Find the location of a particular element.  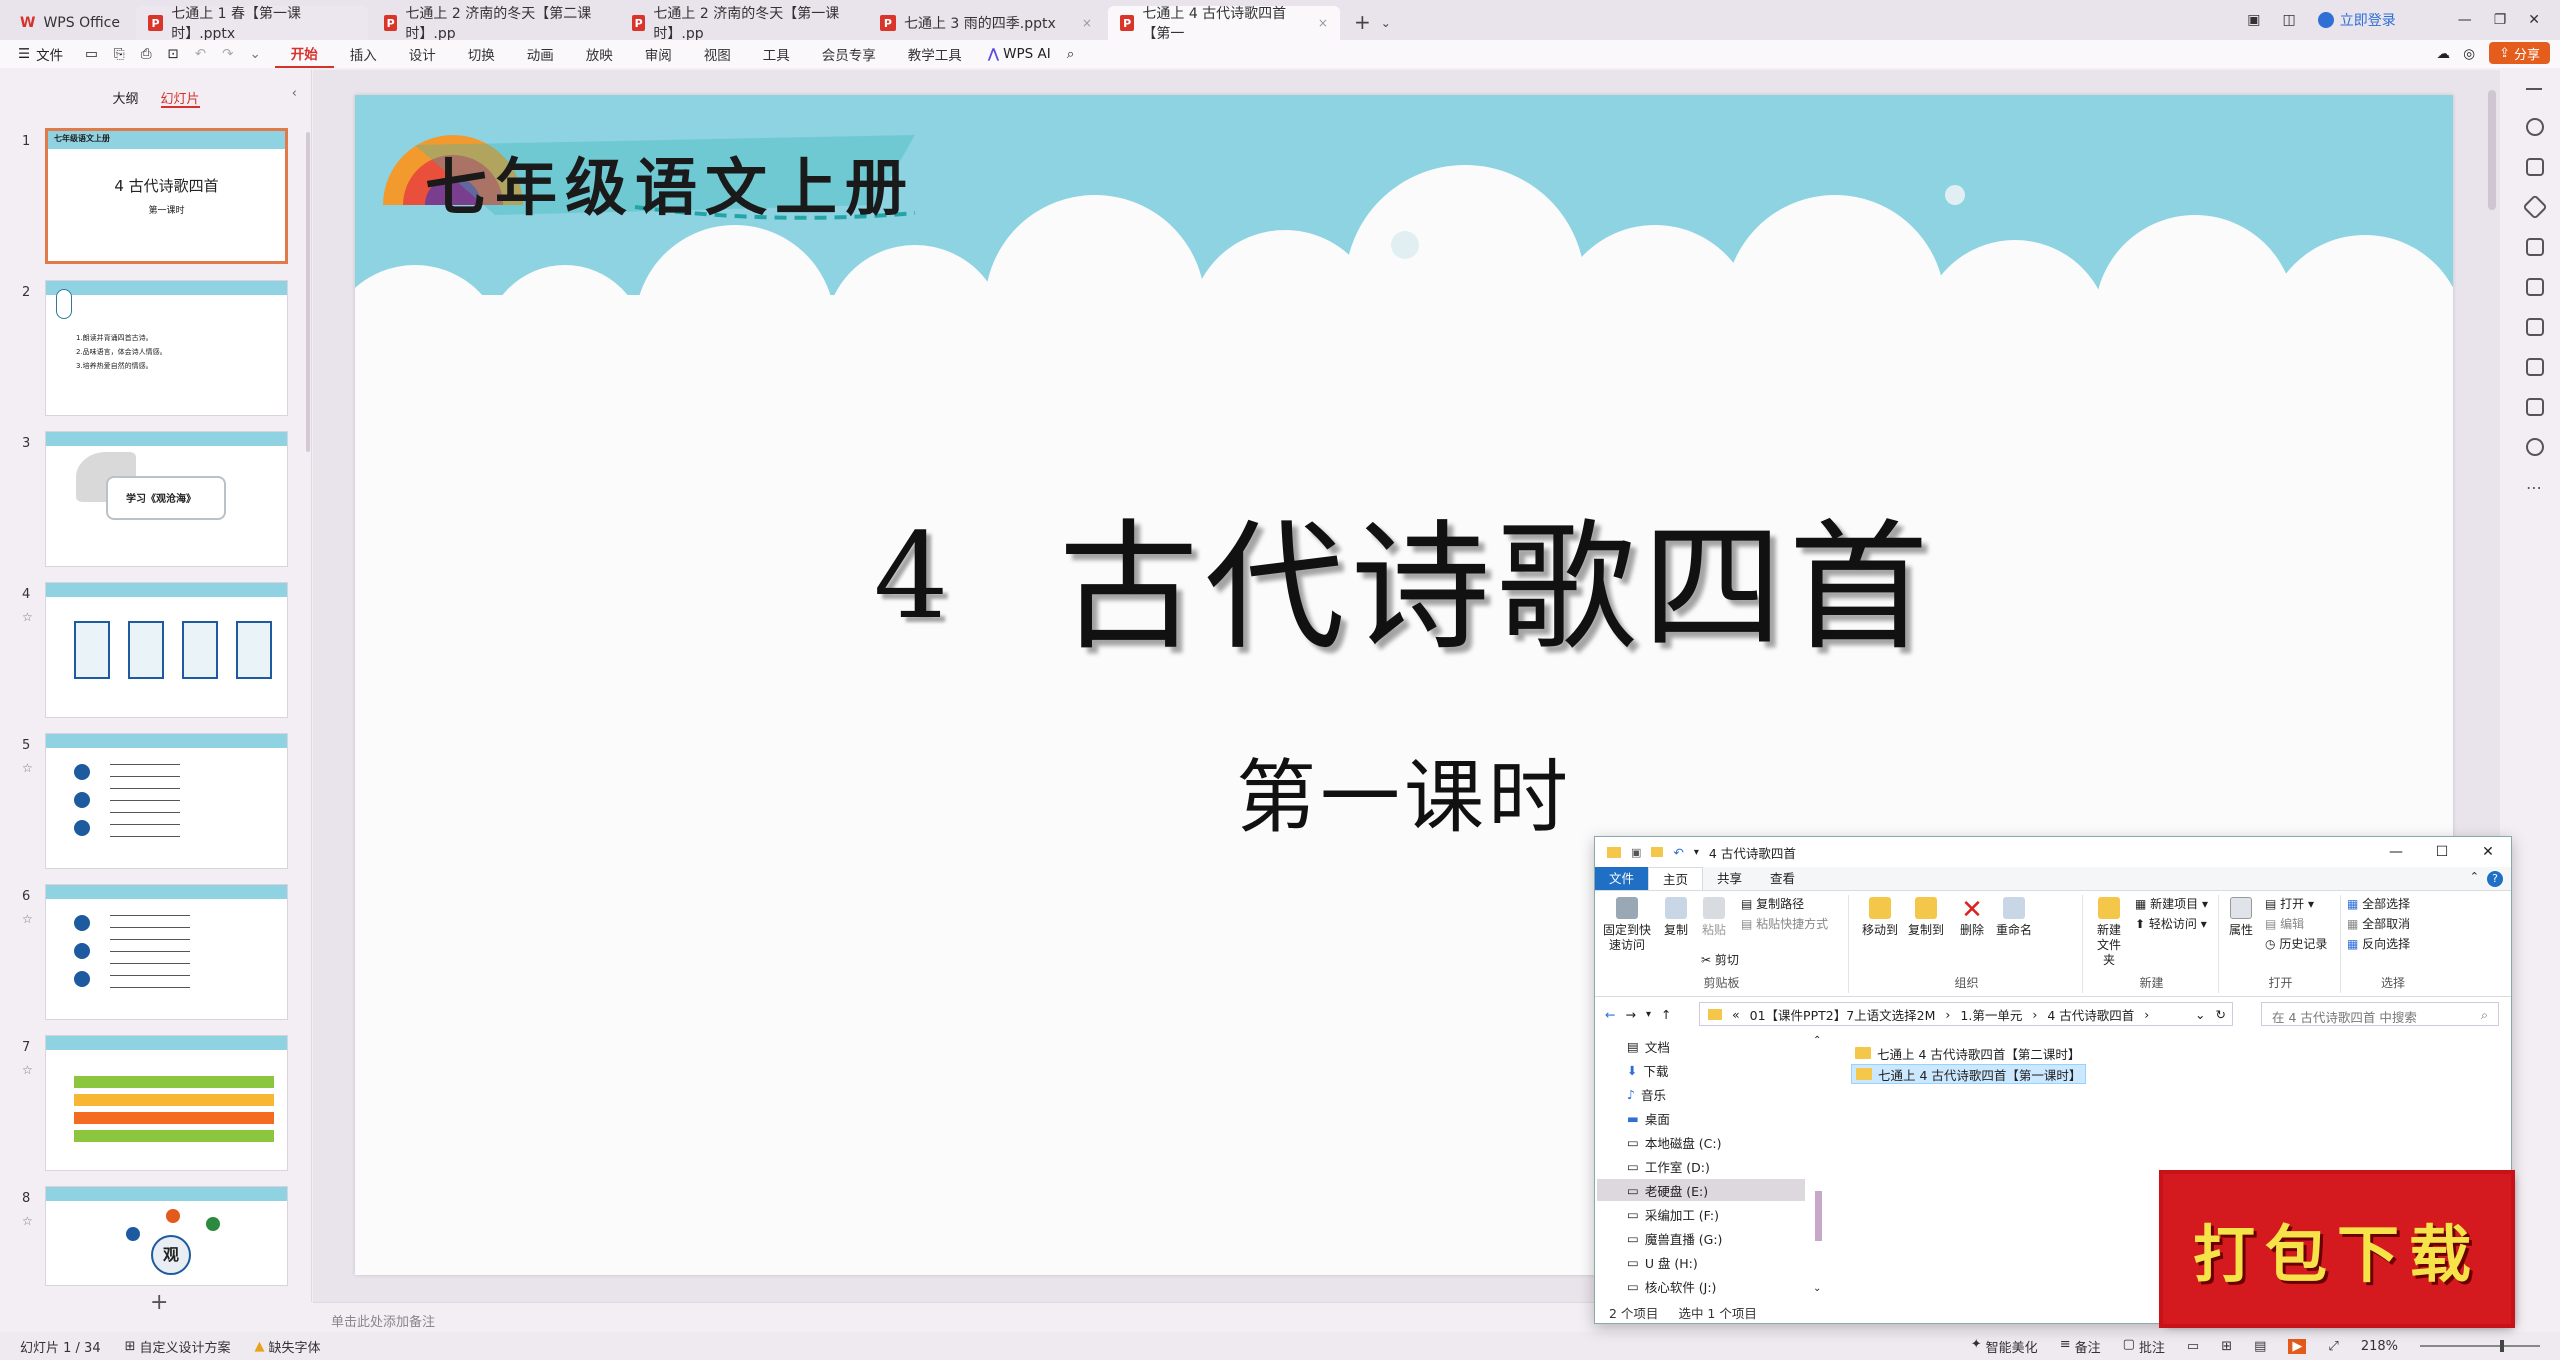

more-icon: ⌄ is located at coordinates (257, 54).